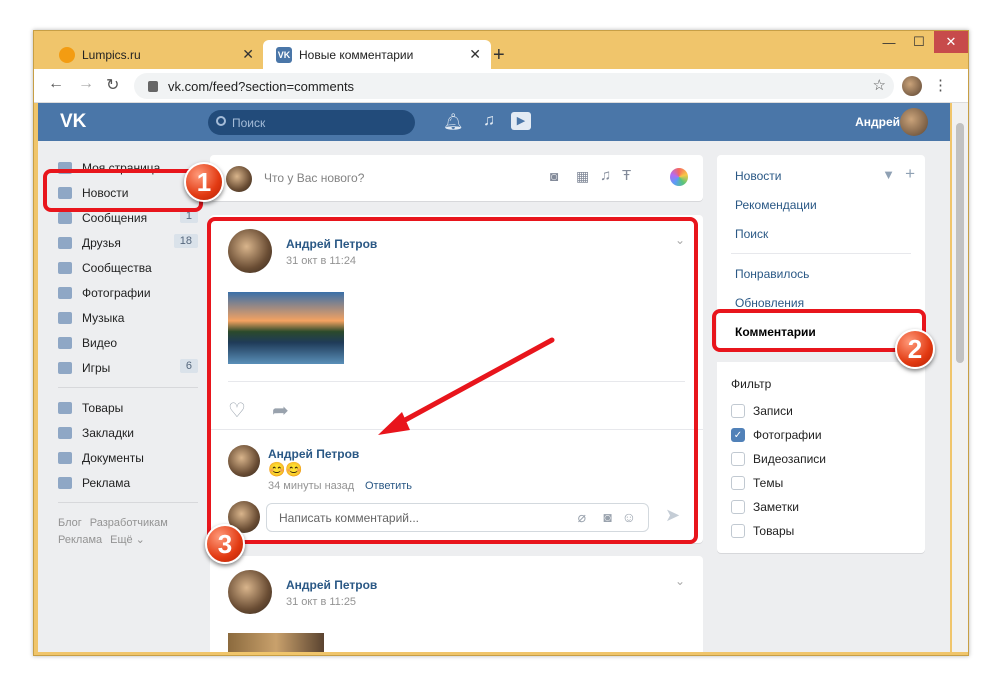 This screenshot has height=687, width=1000. What do you see at coordinates (466, 386) in the screenshot?
I see `annotation-arrow` at bounding box center [466, 386].